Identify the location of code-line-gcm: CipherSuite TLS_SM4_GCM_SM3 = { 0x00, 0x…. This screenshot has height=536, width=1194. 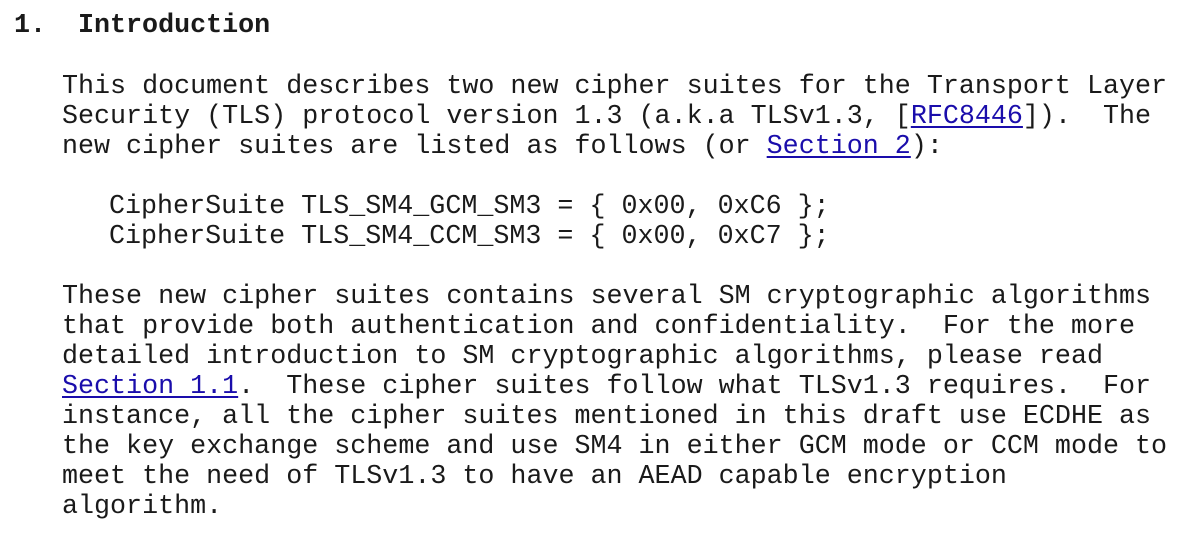
(469, 207).